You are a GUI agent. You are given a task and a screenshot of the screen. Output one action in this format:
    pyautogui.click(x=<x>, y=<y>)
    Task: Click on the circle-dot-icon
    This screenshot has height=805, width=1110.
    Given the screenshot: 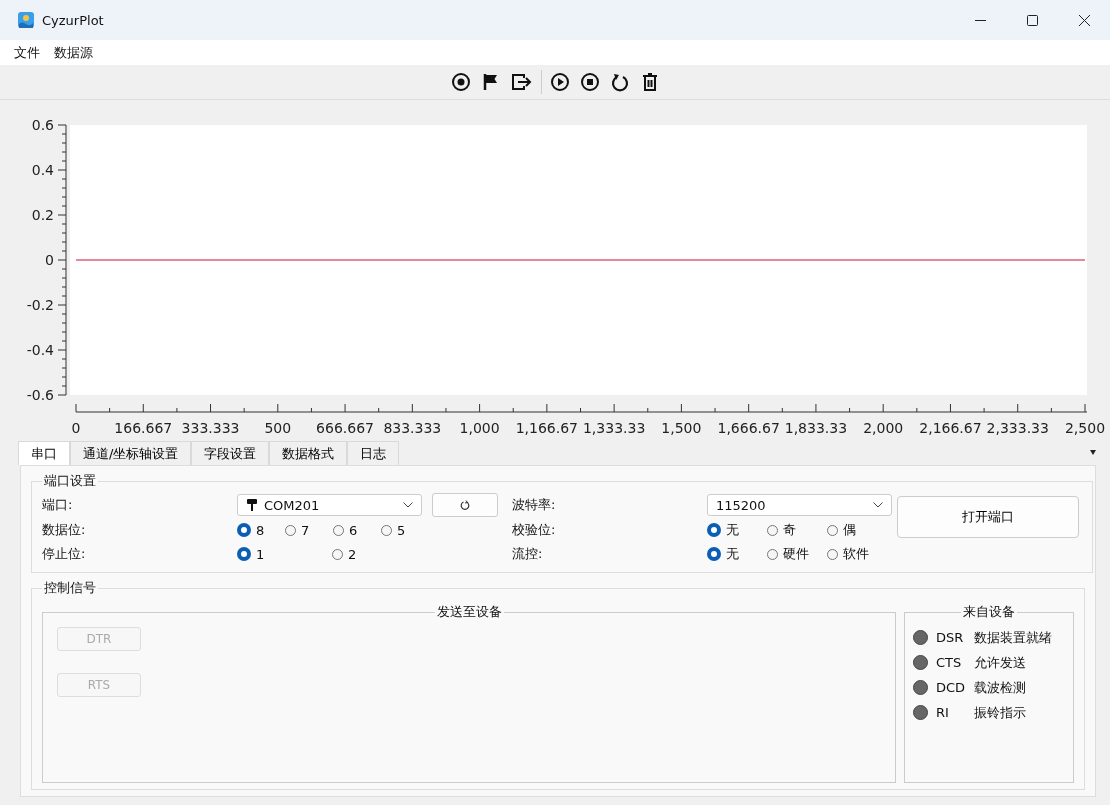 What is the action you would take?
    pyautogui.click(x=460, y=82)
    